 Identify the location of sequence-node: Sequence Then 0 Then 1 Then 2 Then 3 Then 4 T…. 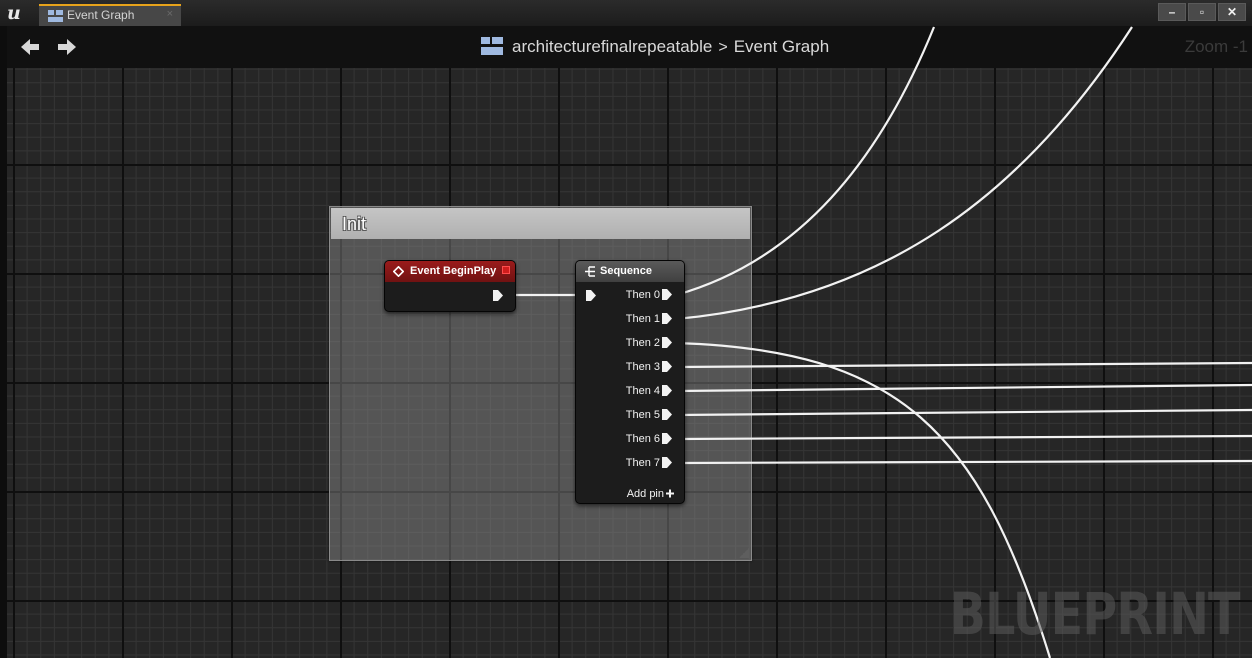
(630, 382).